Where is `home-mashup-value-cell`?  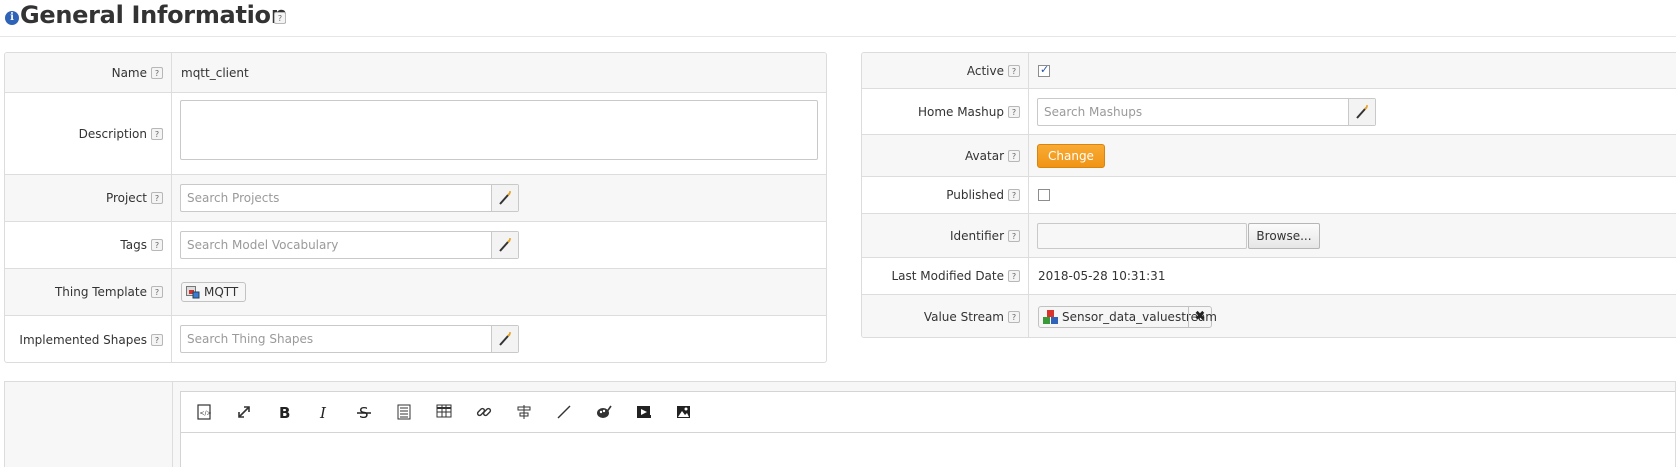 home-mashup-value-cell is located at coordinates (1352, 111).